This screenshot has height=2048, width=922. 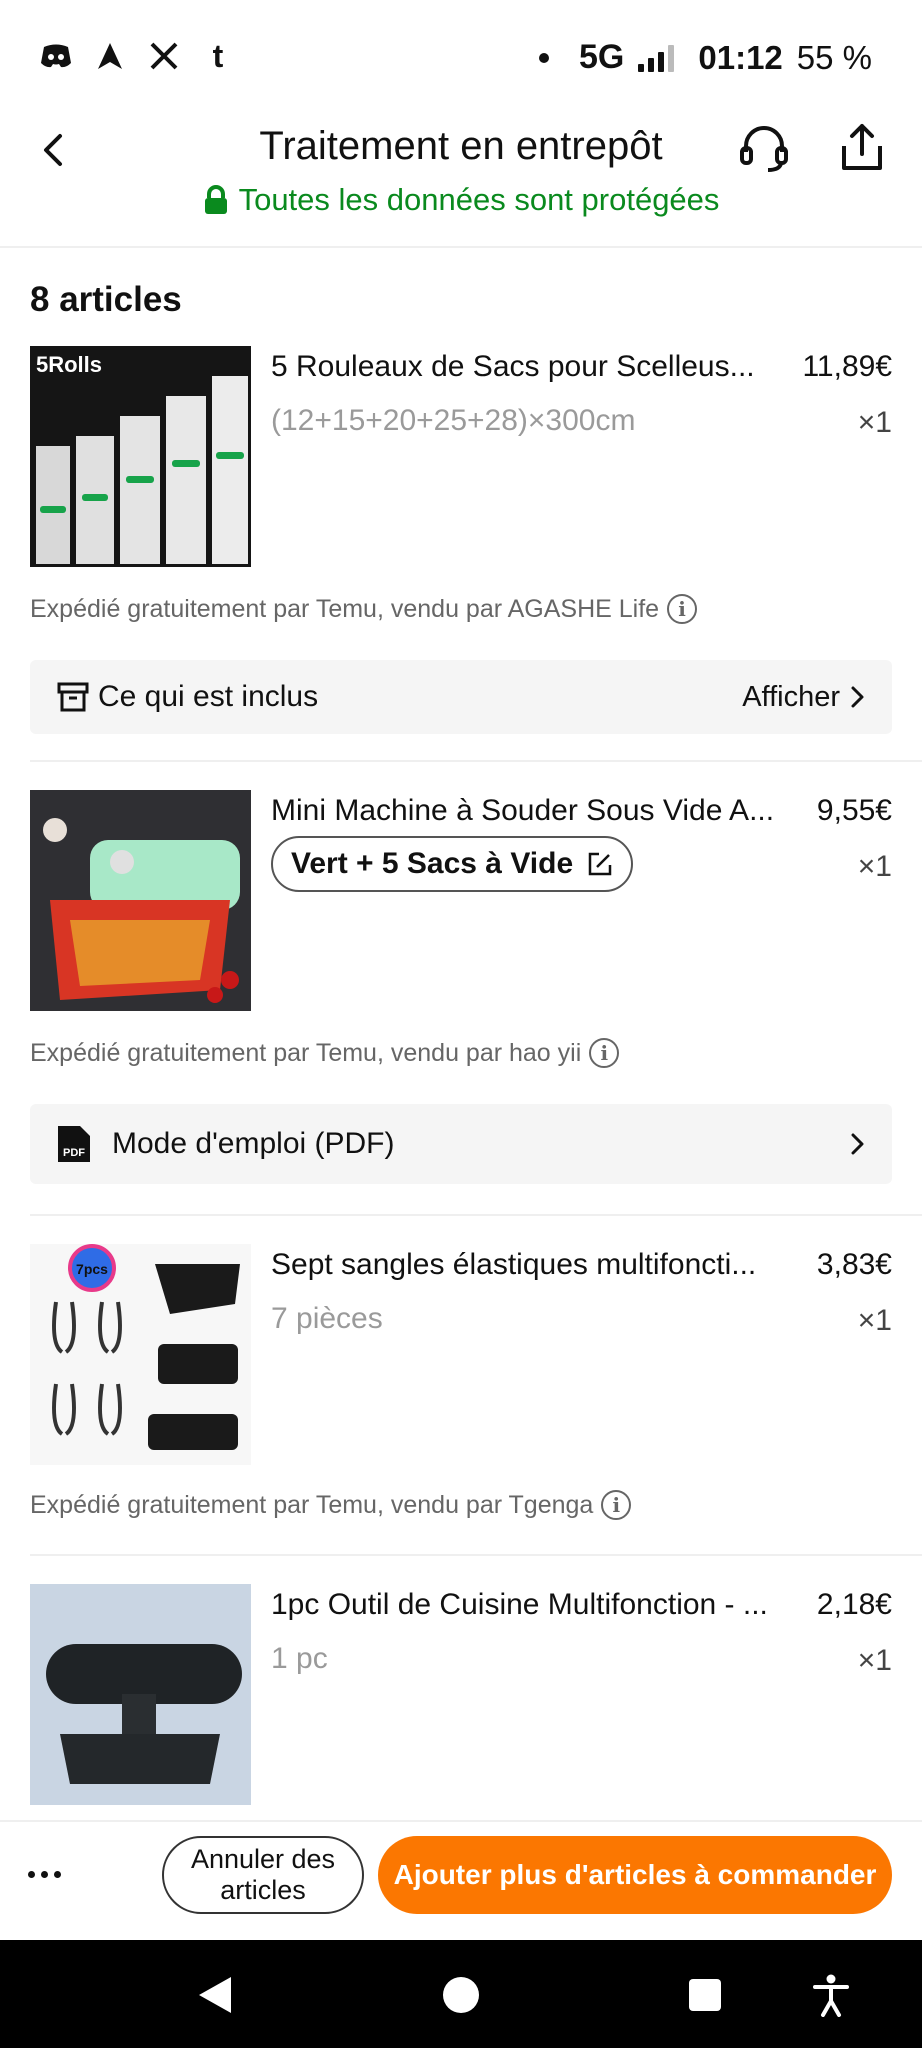 I want to click on share-icon, so click(x=862, y=147).